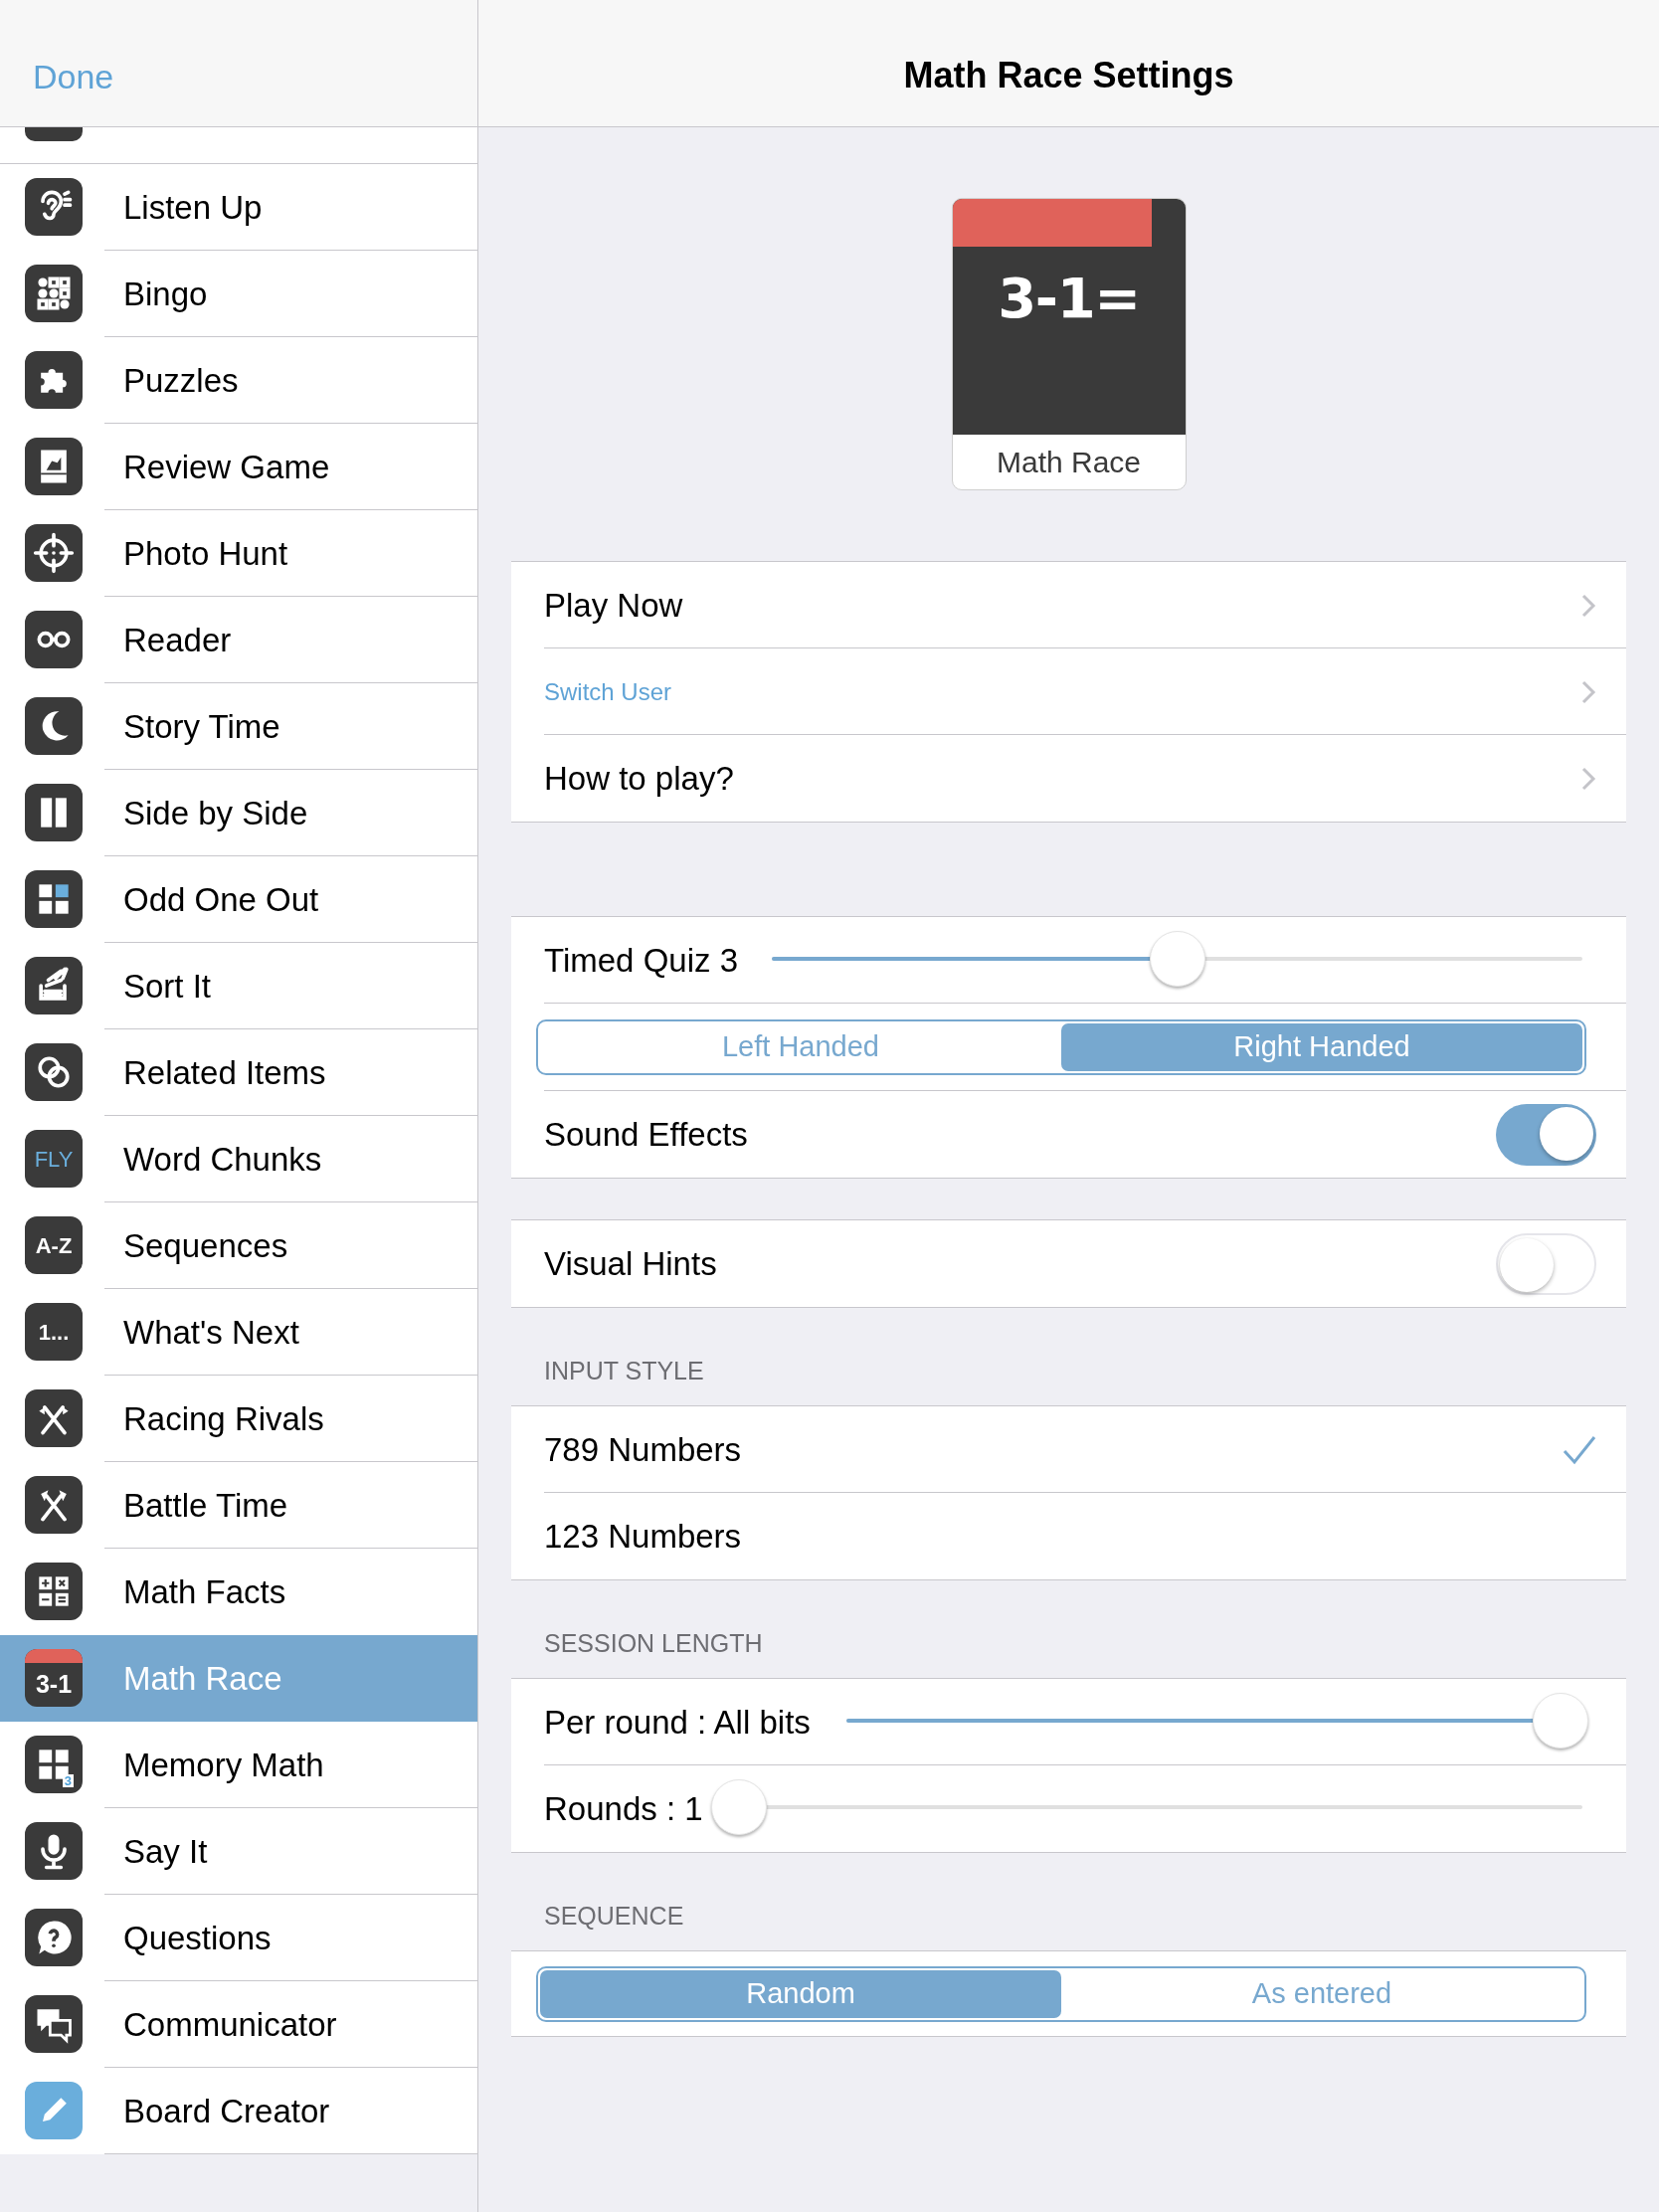 The width and height of the screenshot is (1659, 2212). I want to click on sidebar-item: Odd One Out, so click(238, 899).